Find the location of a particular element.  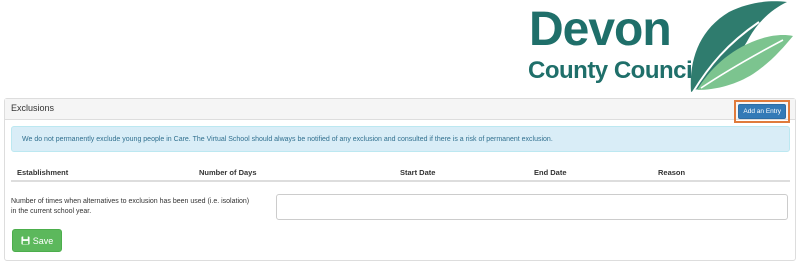

add-entry-highlight: Add an Entry is located at coordinates (762, 111).